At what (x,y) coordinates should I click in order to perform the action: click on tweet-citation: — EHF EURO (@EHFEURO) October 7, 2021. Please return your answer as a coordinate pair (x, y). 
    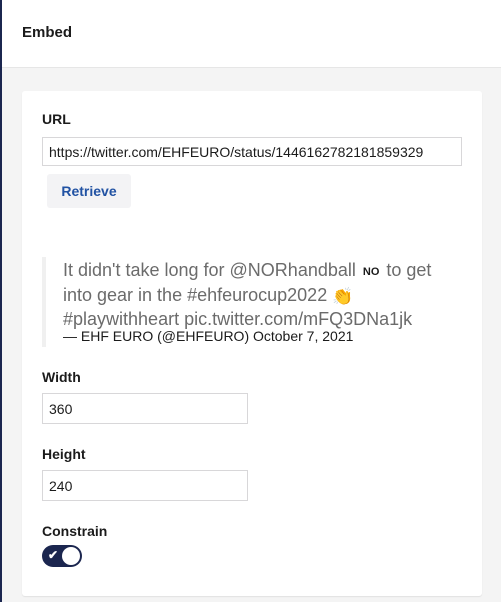
    Looking at the image, I should click on (208, 336).